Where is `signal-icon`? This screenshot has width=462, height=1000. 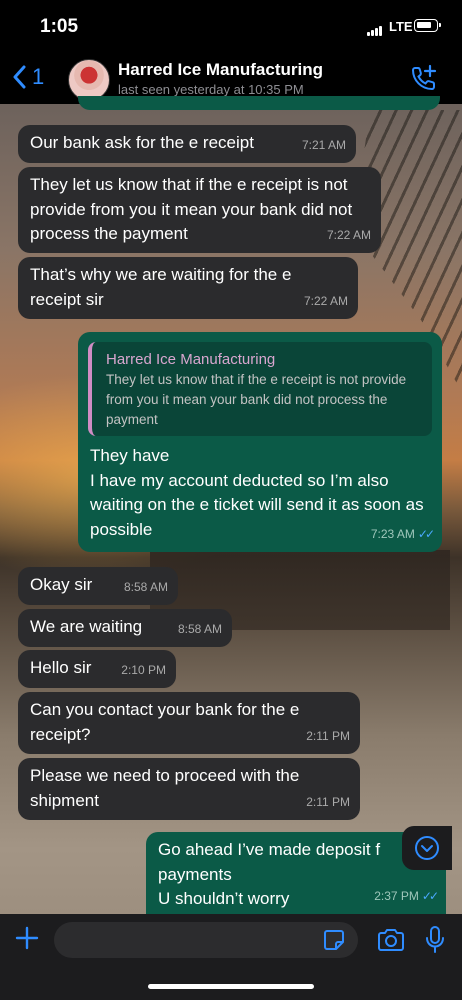
signal-icon is located at coordinates (375, 32).